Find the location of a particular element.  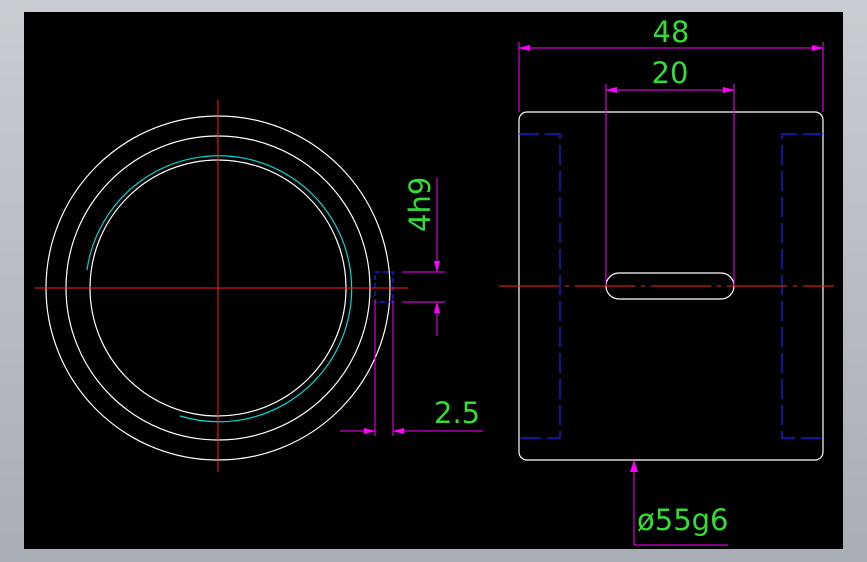

dim-diameter: ø55g6 is located at coordinates (679, 503).